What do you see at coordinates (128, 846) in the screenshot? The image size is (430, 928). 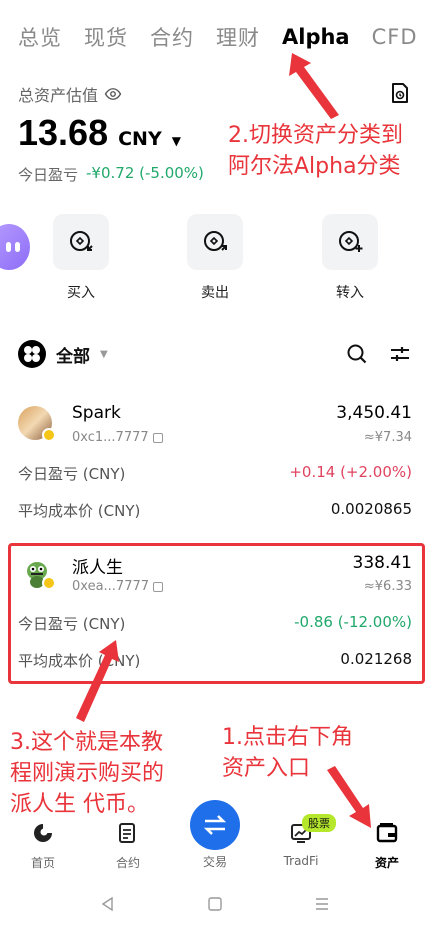 I see `nav-contract: 合约` at bounding box center [128, 846].